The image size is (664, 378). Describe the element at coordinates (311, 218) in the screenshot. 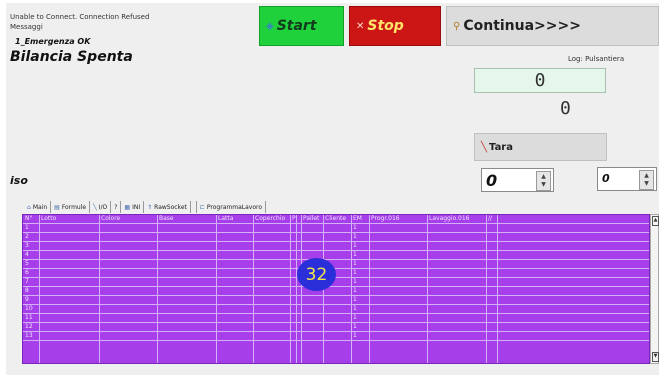

I see `column-header: Pallet` at that location.